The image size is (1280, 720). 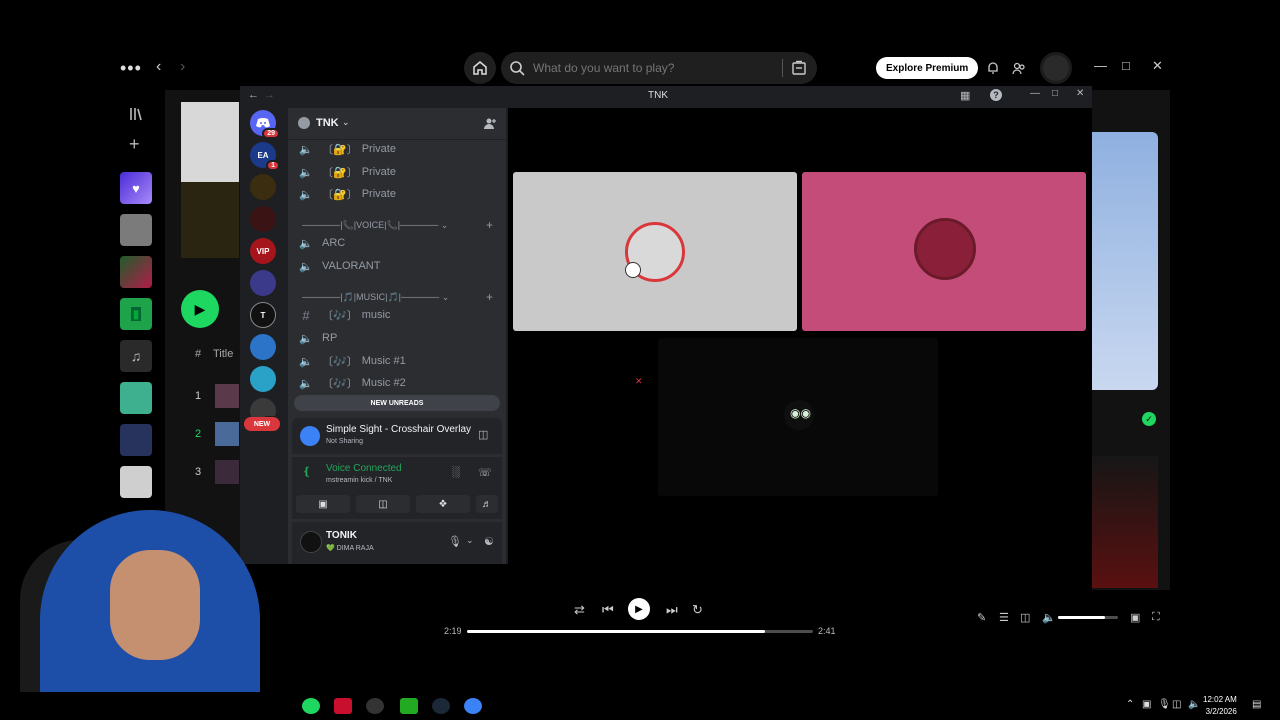 I want to click on forward-arrow-icon: ›, so click(x=182, y=67).